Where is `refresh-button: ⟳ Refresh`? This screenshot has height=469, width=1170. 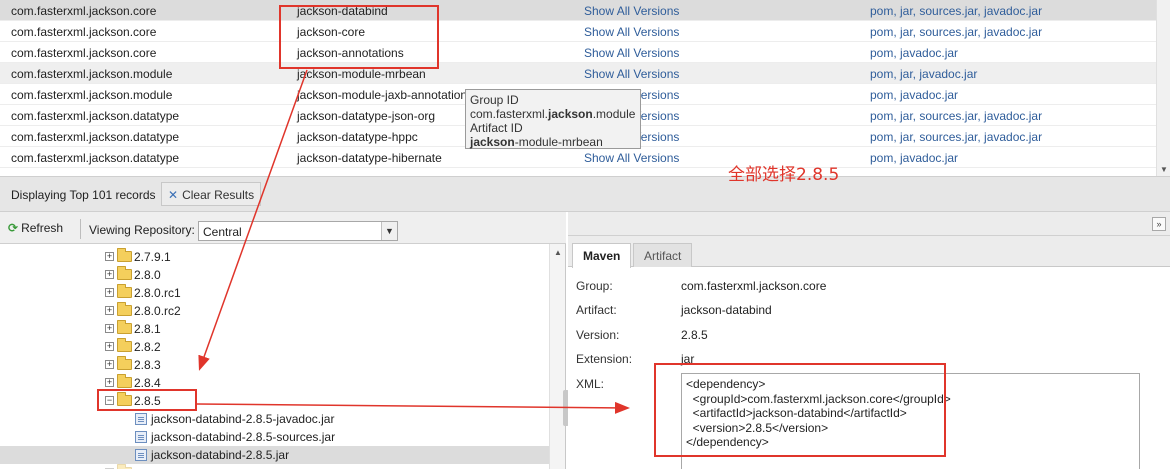 refresh-button: ⟳ Refresh is located at coordinates (35, 228).